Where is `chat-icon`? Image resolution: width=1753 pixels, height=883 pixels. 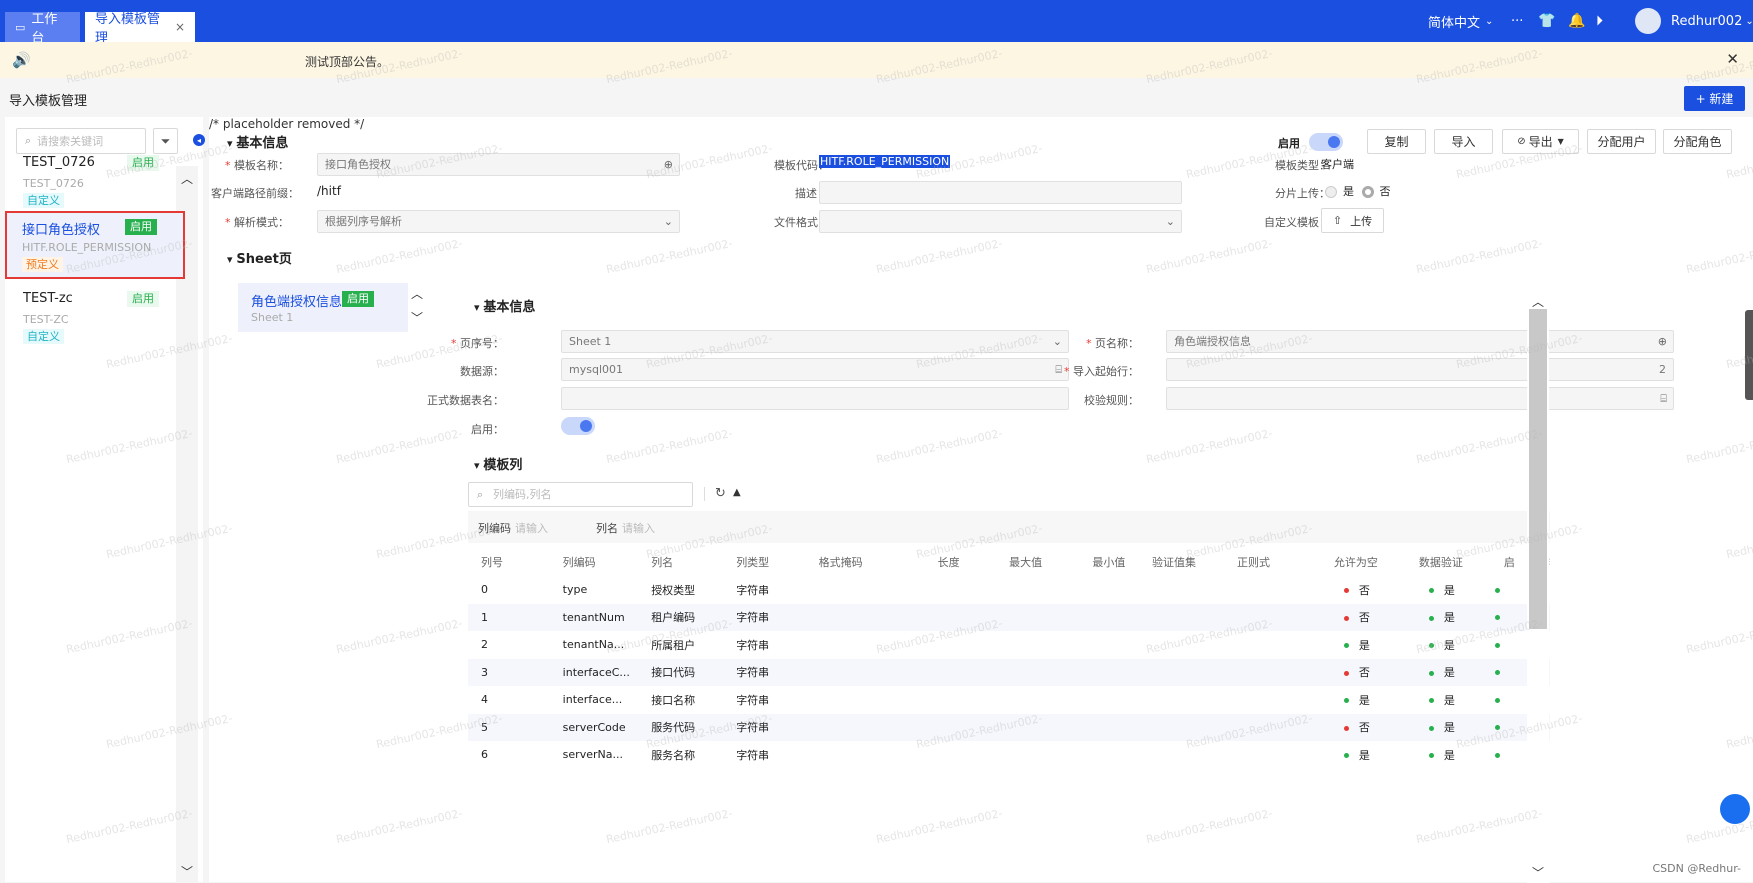 chat-icon is located at coordinates (1735, 809).